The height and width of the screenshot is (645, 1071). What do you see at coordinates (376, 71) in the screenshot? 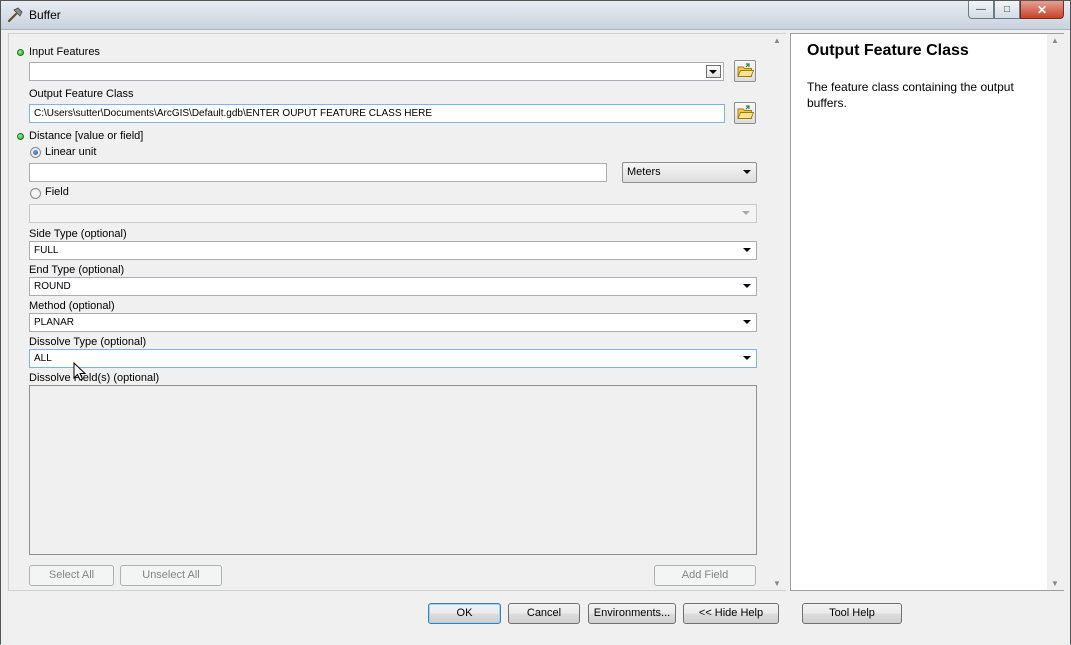
I see `input-features-combobox` at bounding box center [376, 71].